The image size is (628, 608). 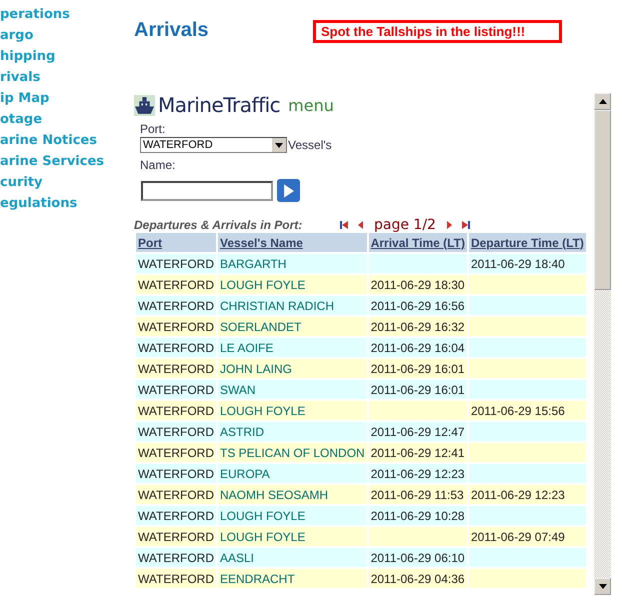 What do you see at coordinates (172, 30) in the screenshot?
I see `page-title: Arrivals` at bounding box center [172, 30].